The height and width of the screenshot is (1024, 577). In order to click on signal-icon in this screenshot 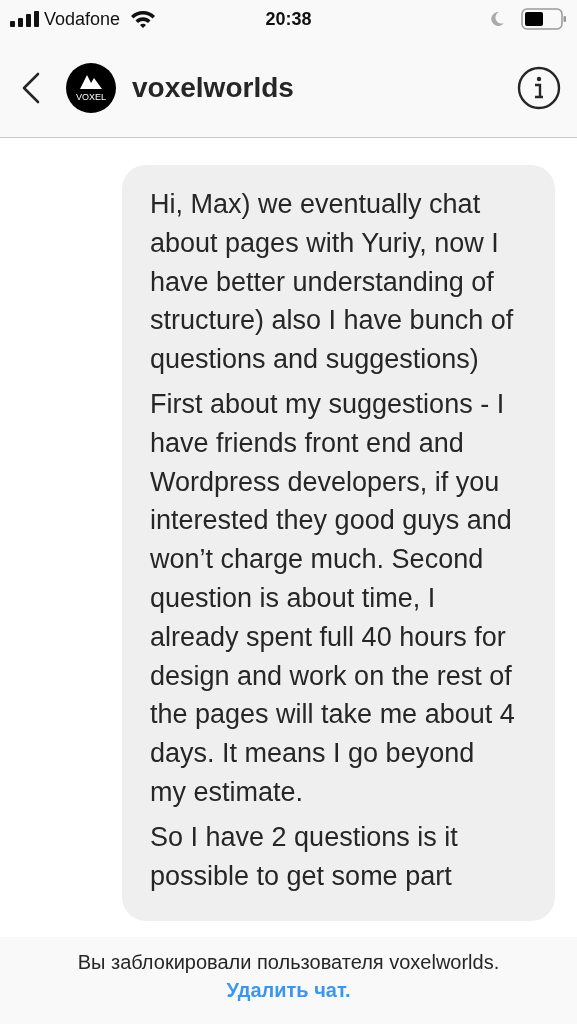, I will do `click(25, 19)`.